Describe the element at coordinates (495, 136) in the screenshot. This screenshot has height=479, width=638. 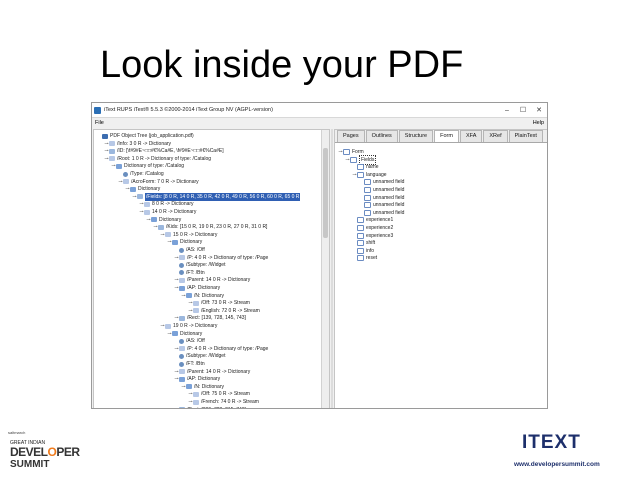
I see `tab-xref: XRef` at that location.